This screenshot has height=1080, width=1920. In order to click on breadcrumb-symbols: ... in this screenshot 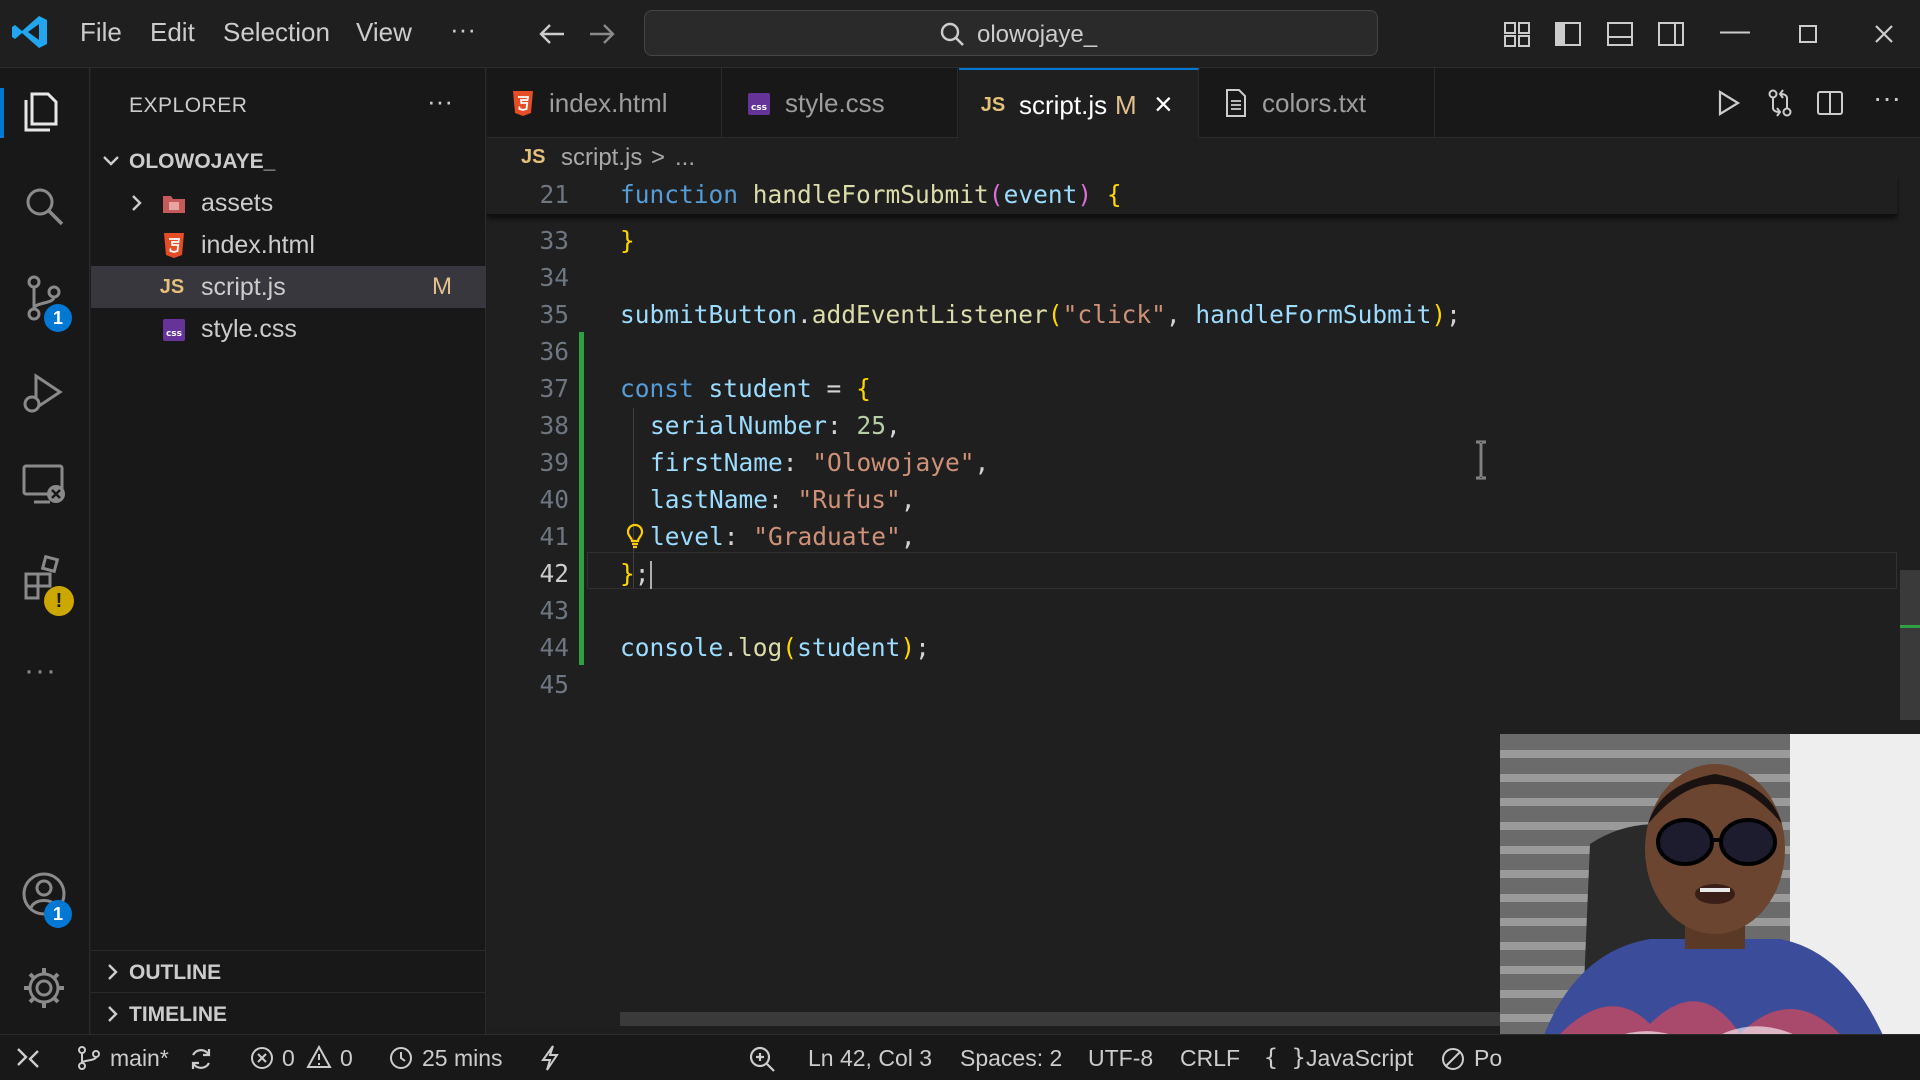, I will do `click(685, 158)`.